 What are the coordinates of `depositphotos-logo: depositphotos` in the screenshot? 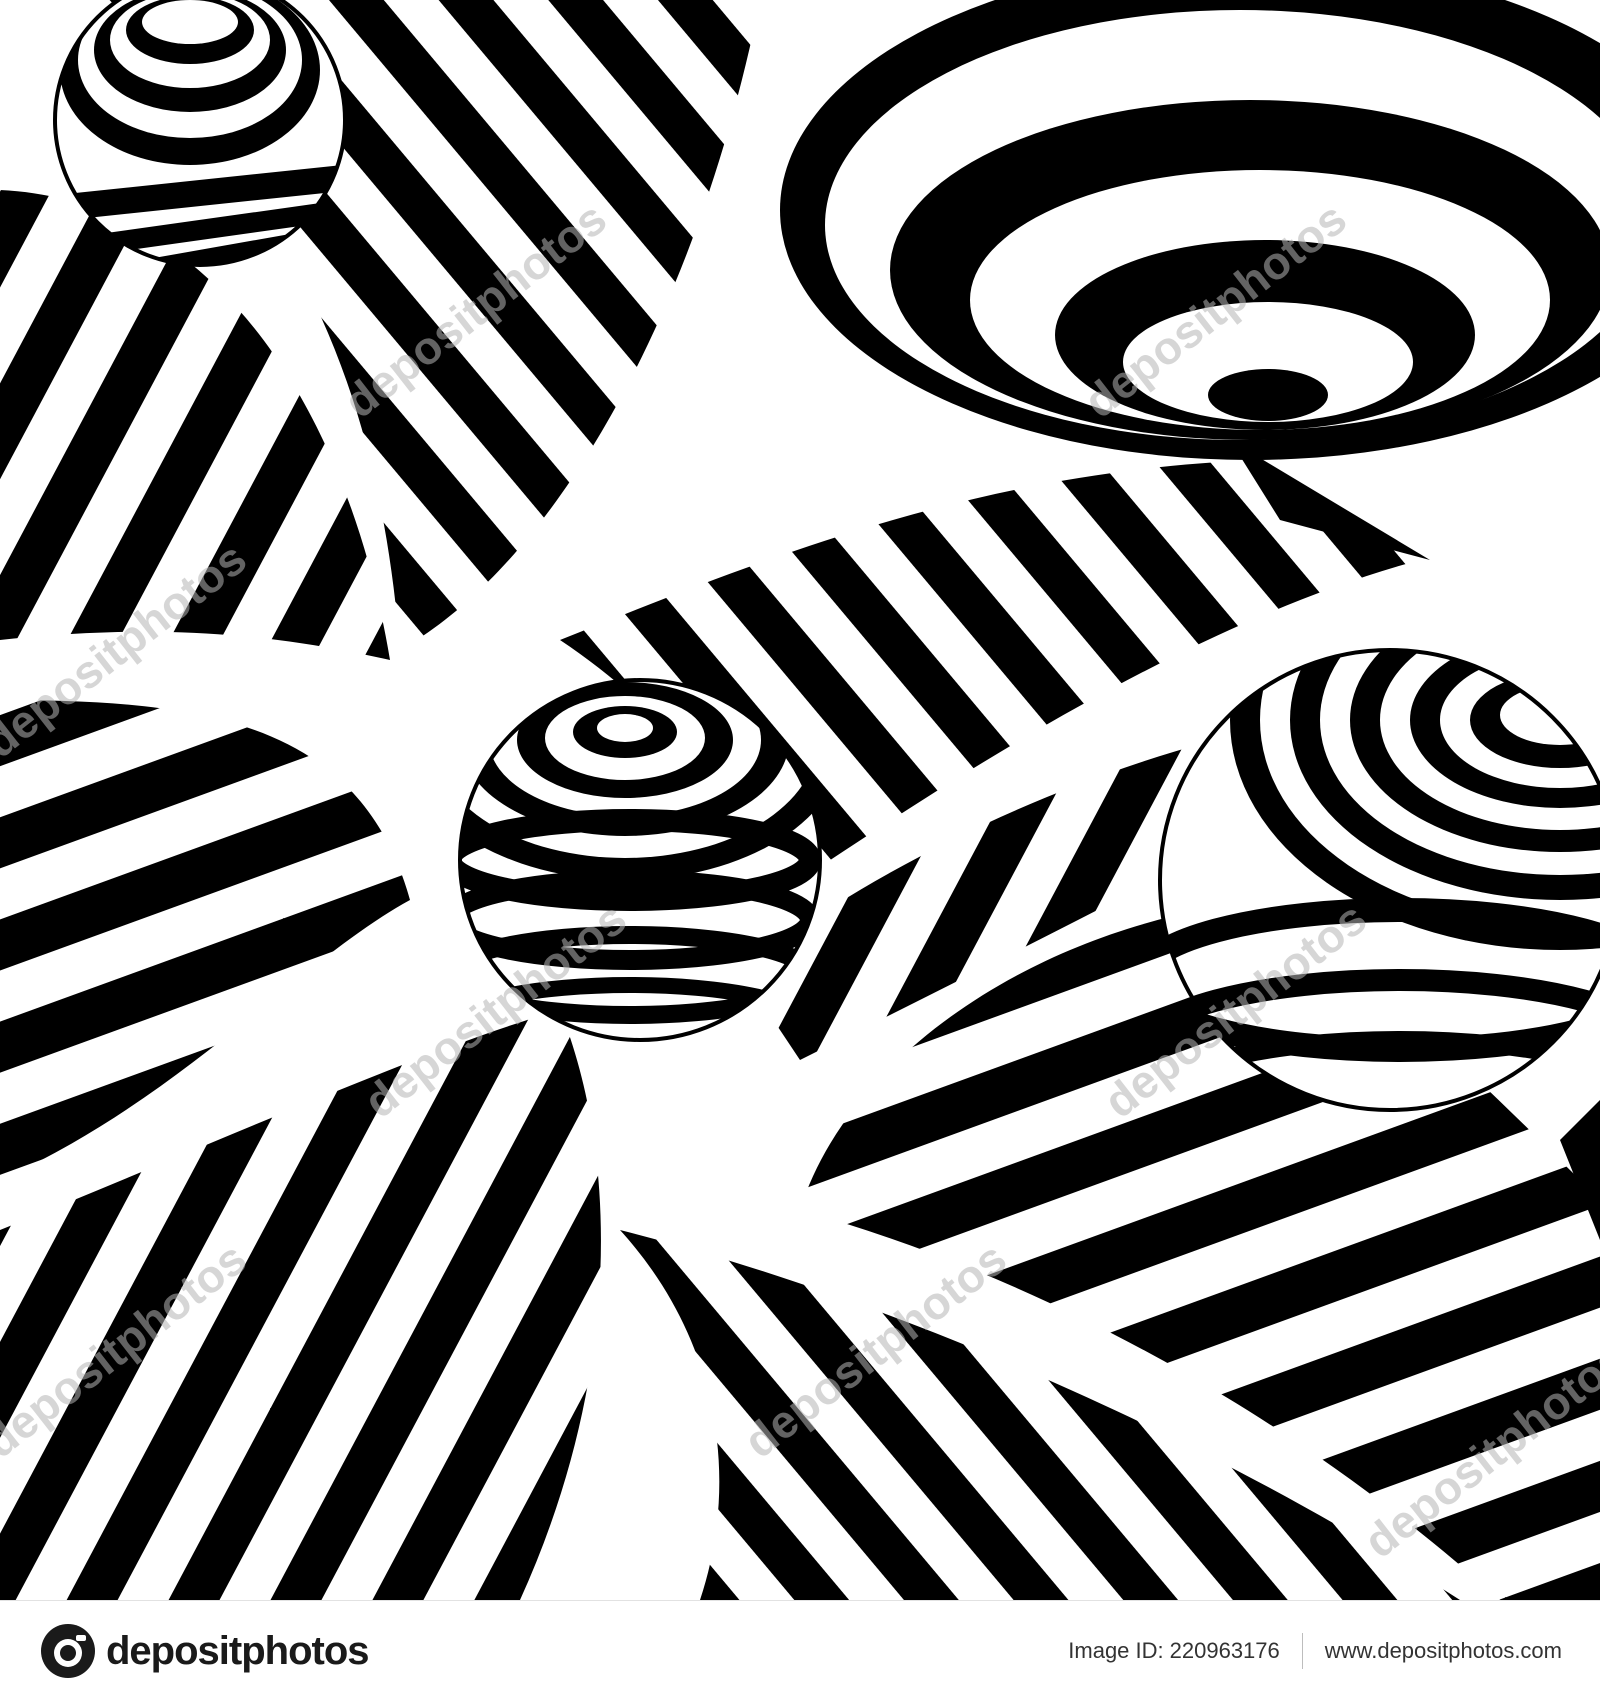 It's located at (205, 1651).